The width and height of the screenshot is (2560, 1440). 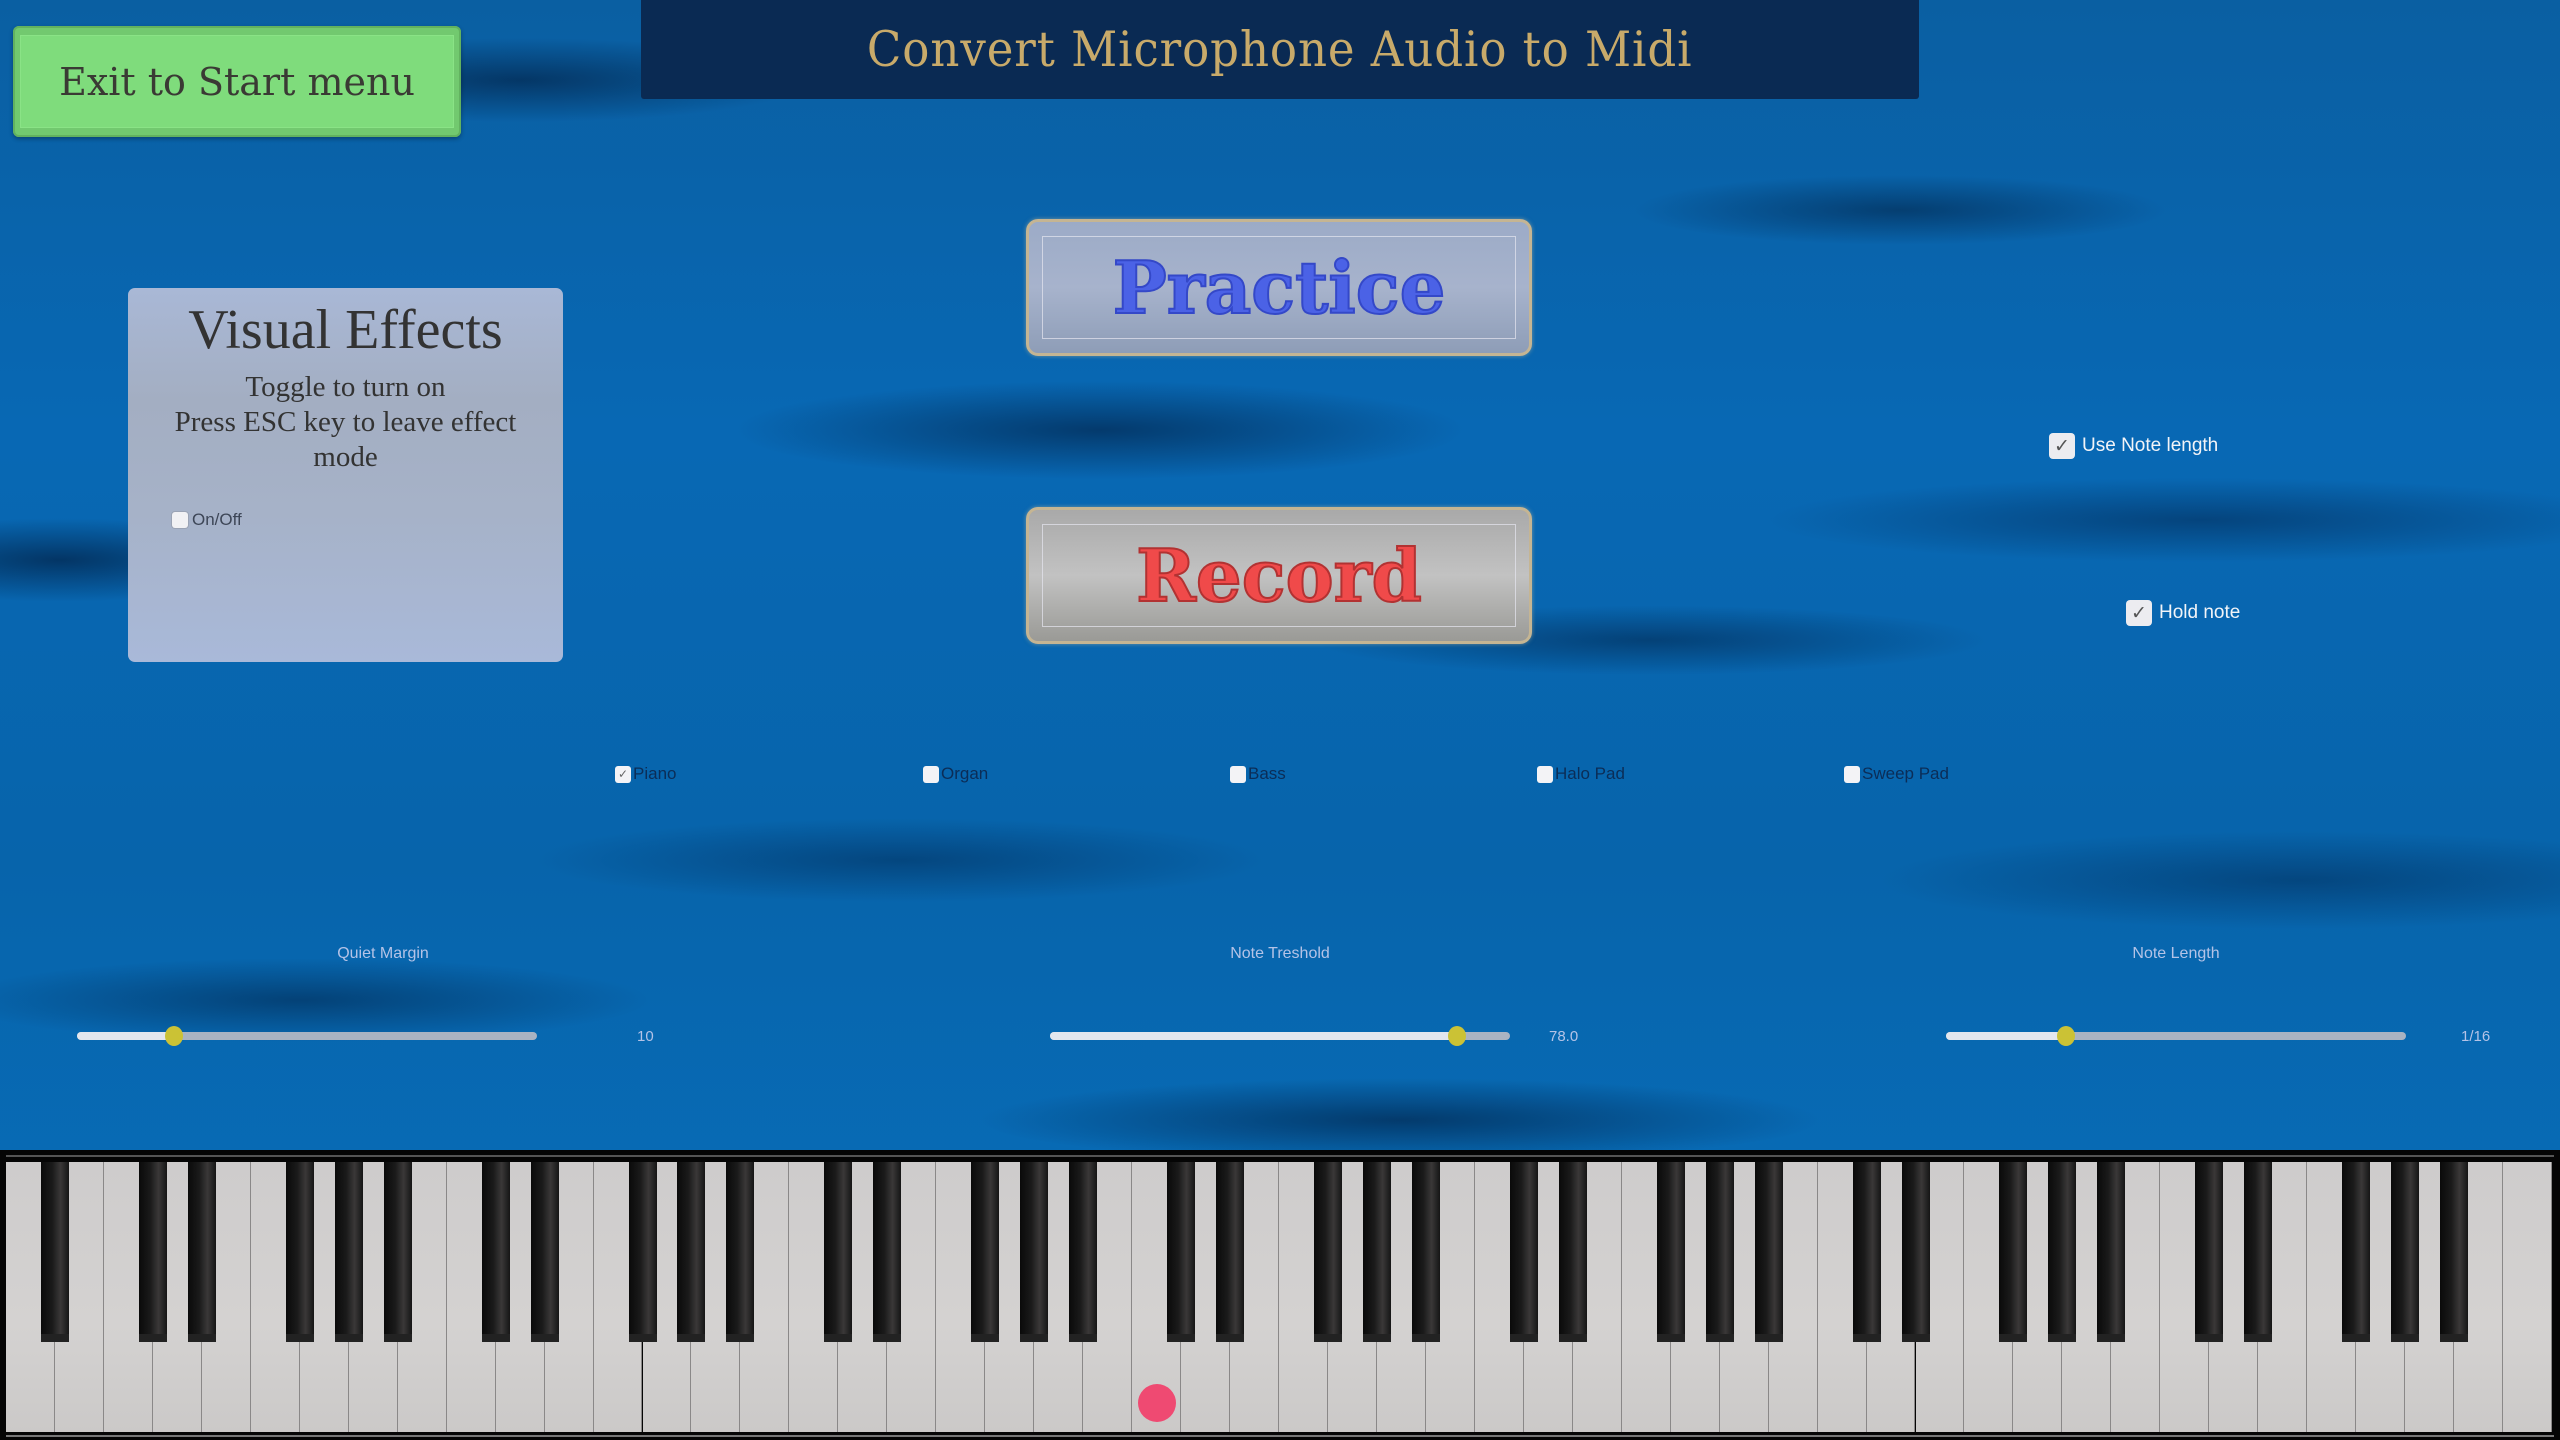 What do you see at coordinates (1425, 1252) in the screenshot?
I see `piano-key-a-sharp4` at bounding box center [1425, 1252].